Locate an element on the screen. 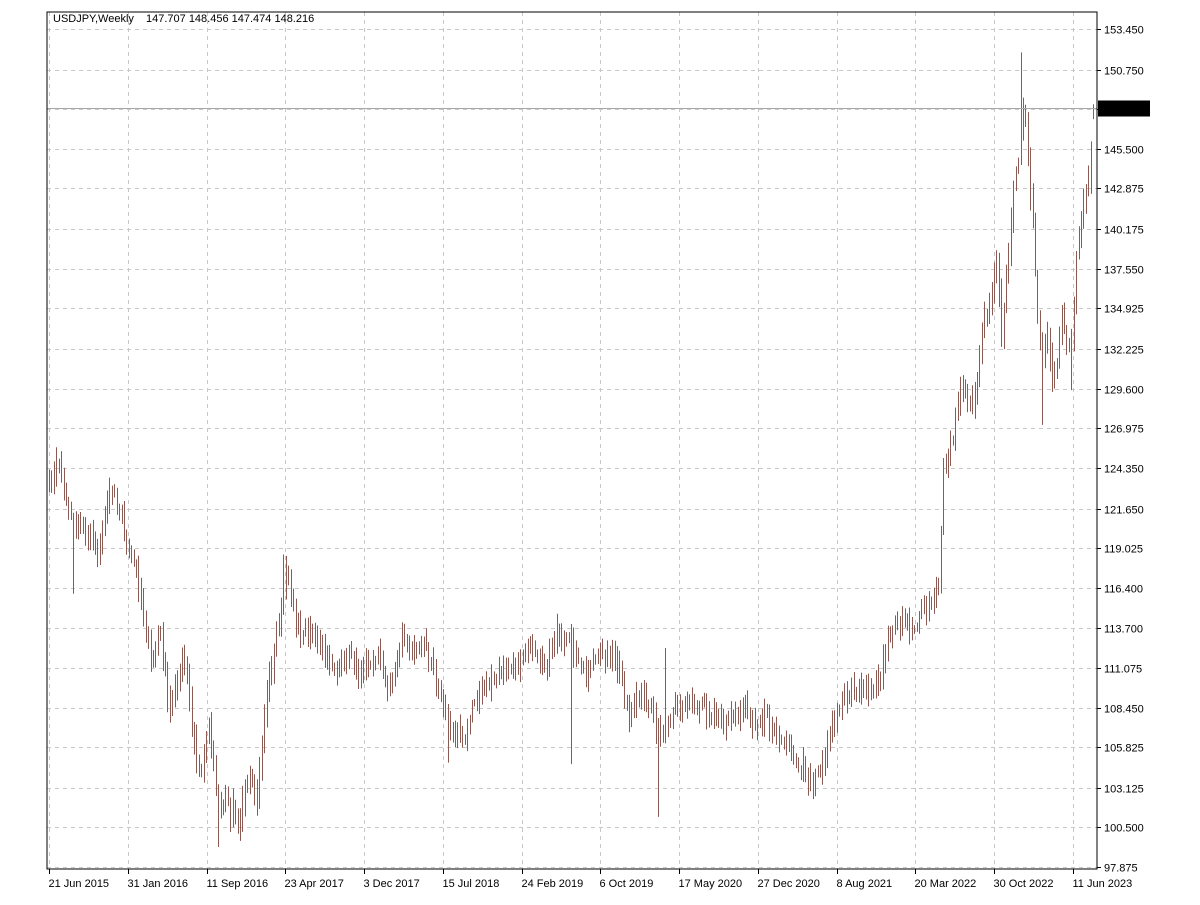 The height and width of the screenshot is (905, 1200). time-tick-label: 20 Mar 2022 is located at coordinates (946, 884).